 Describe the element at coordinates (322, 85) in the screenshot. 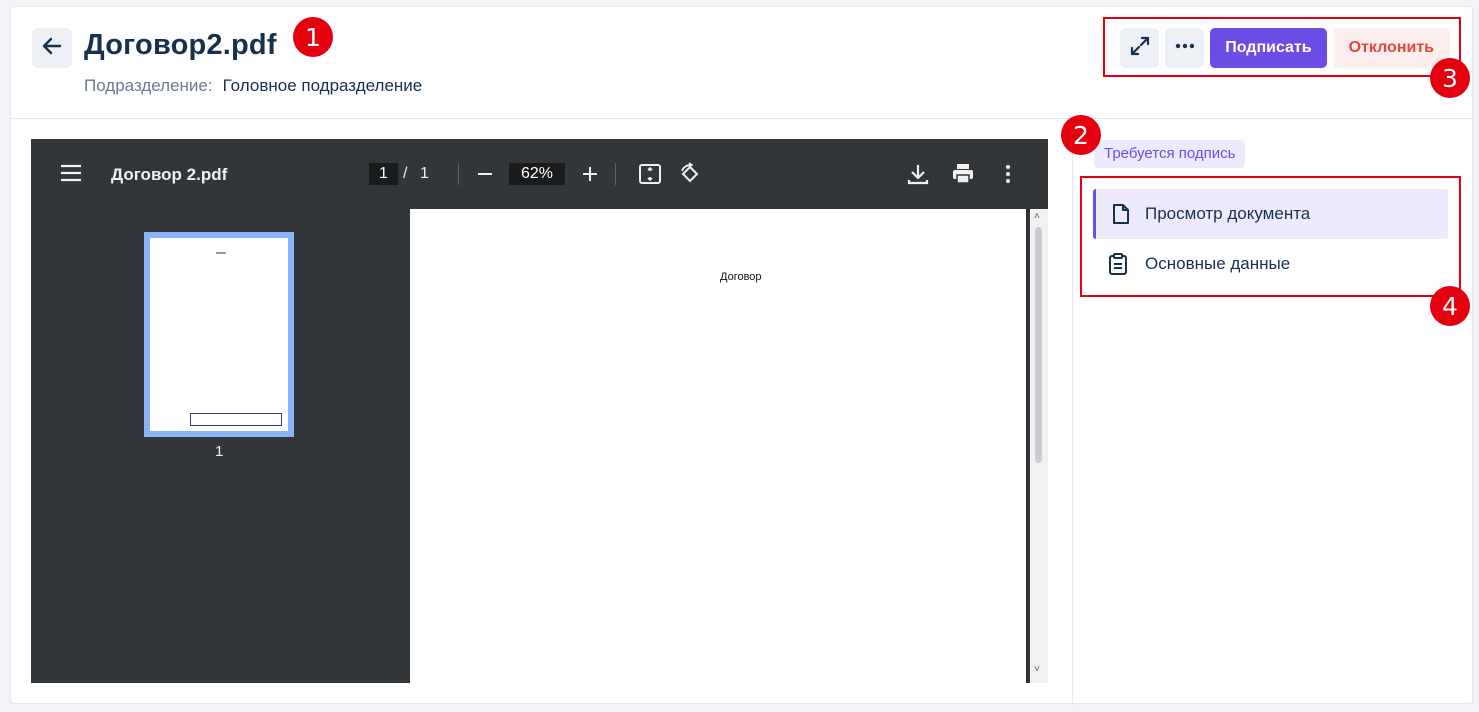

I see `subdivision-value: Головное подразделение` at that location.